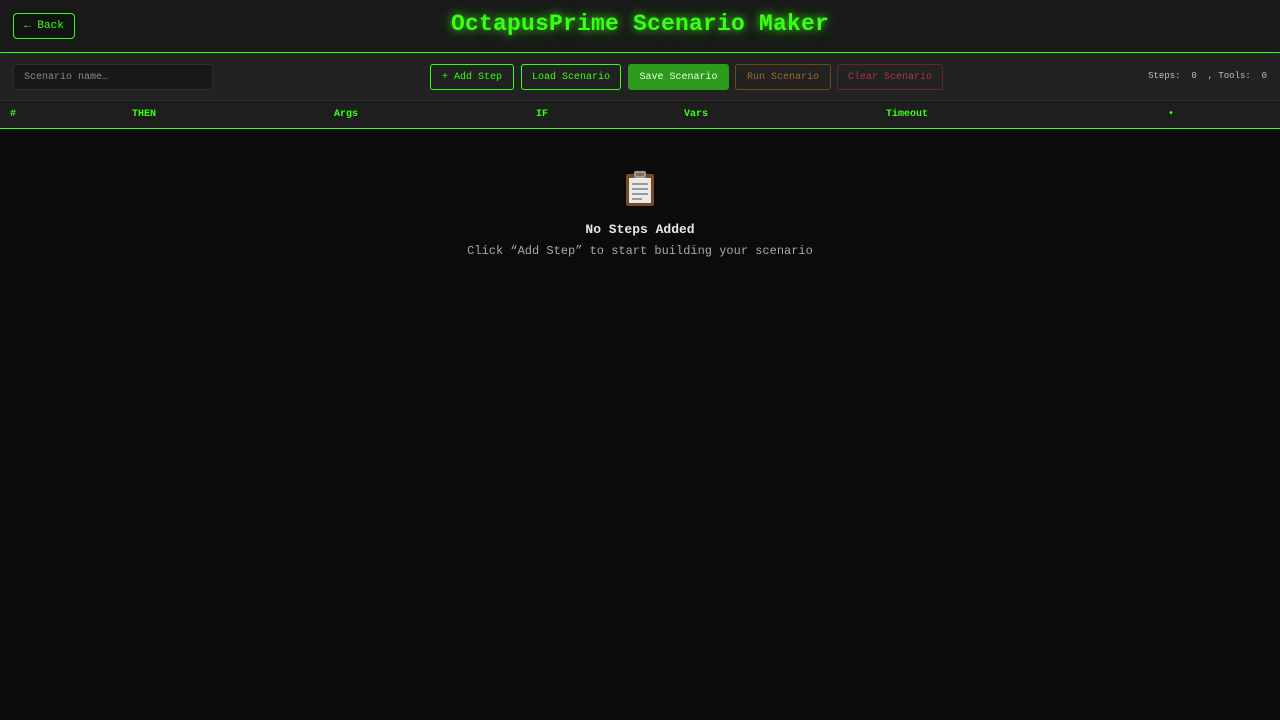 The height and width of the screenshot is (720, 1280). I want to click on steps-table-header: # THEN Args IF Vars Timeout •, so click(640, 115).